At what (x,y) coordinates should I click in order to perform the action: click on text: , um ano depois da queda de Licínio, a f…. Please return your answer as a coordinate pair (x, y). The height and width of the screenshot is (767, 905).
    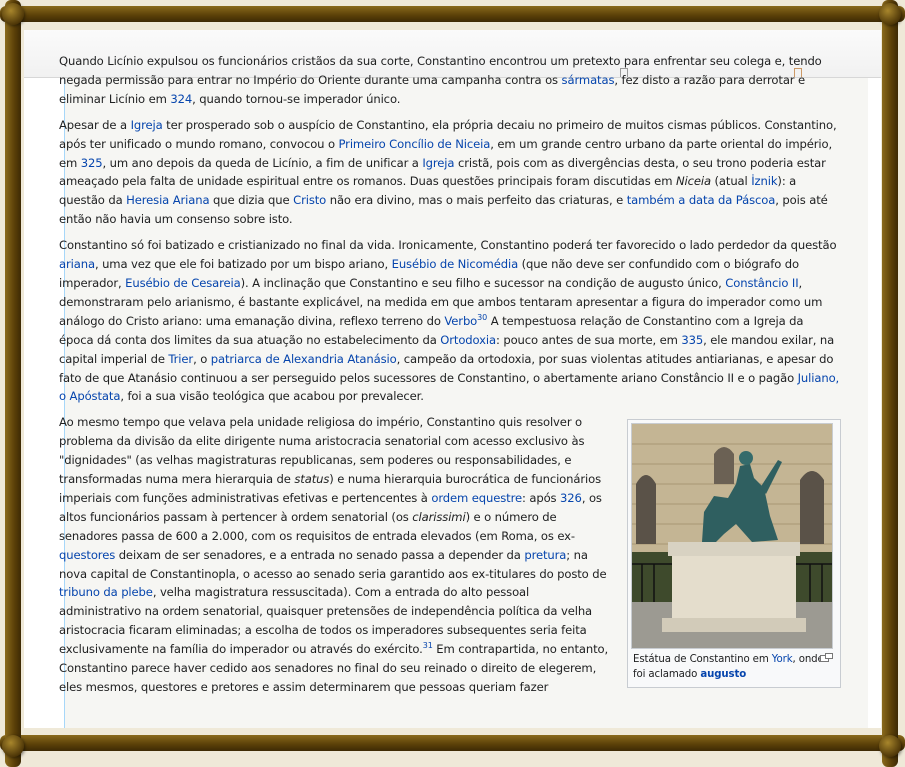
    Looking at the image, I should click on (262, 162).